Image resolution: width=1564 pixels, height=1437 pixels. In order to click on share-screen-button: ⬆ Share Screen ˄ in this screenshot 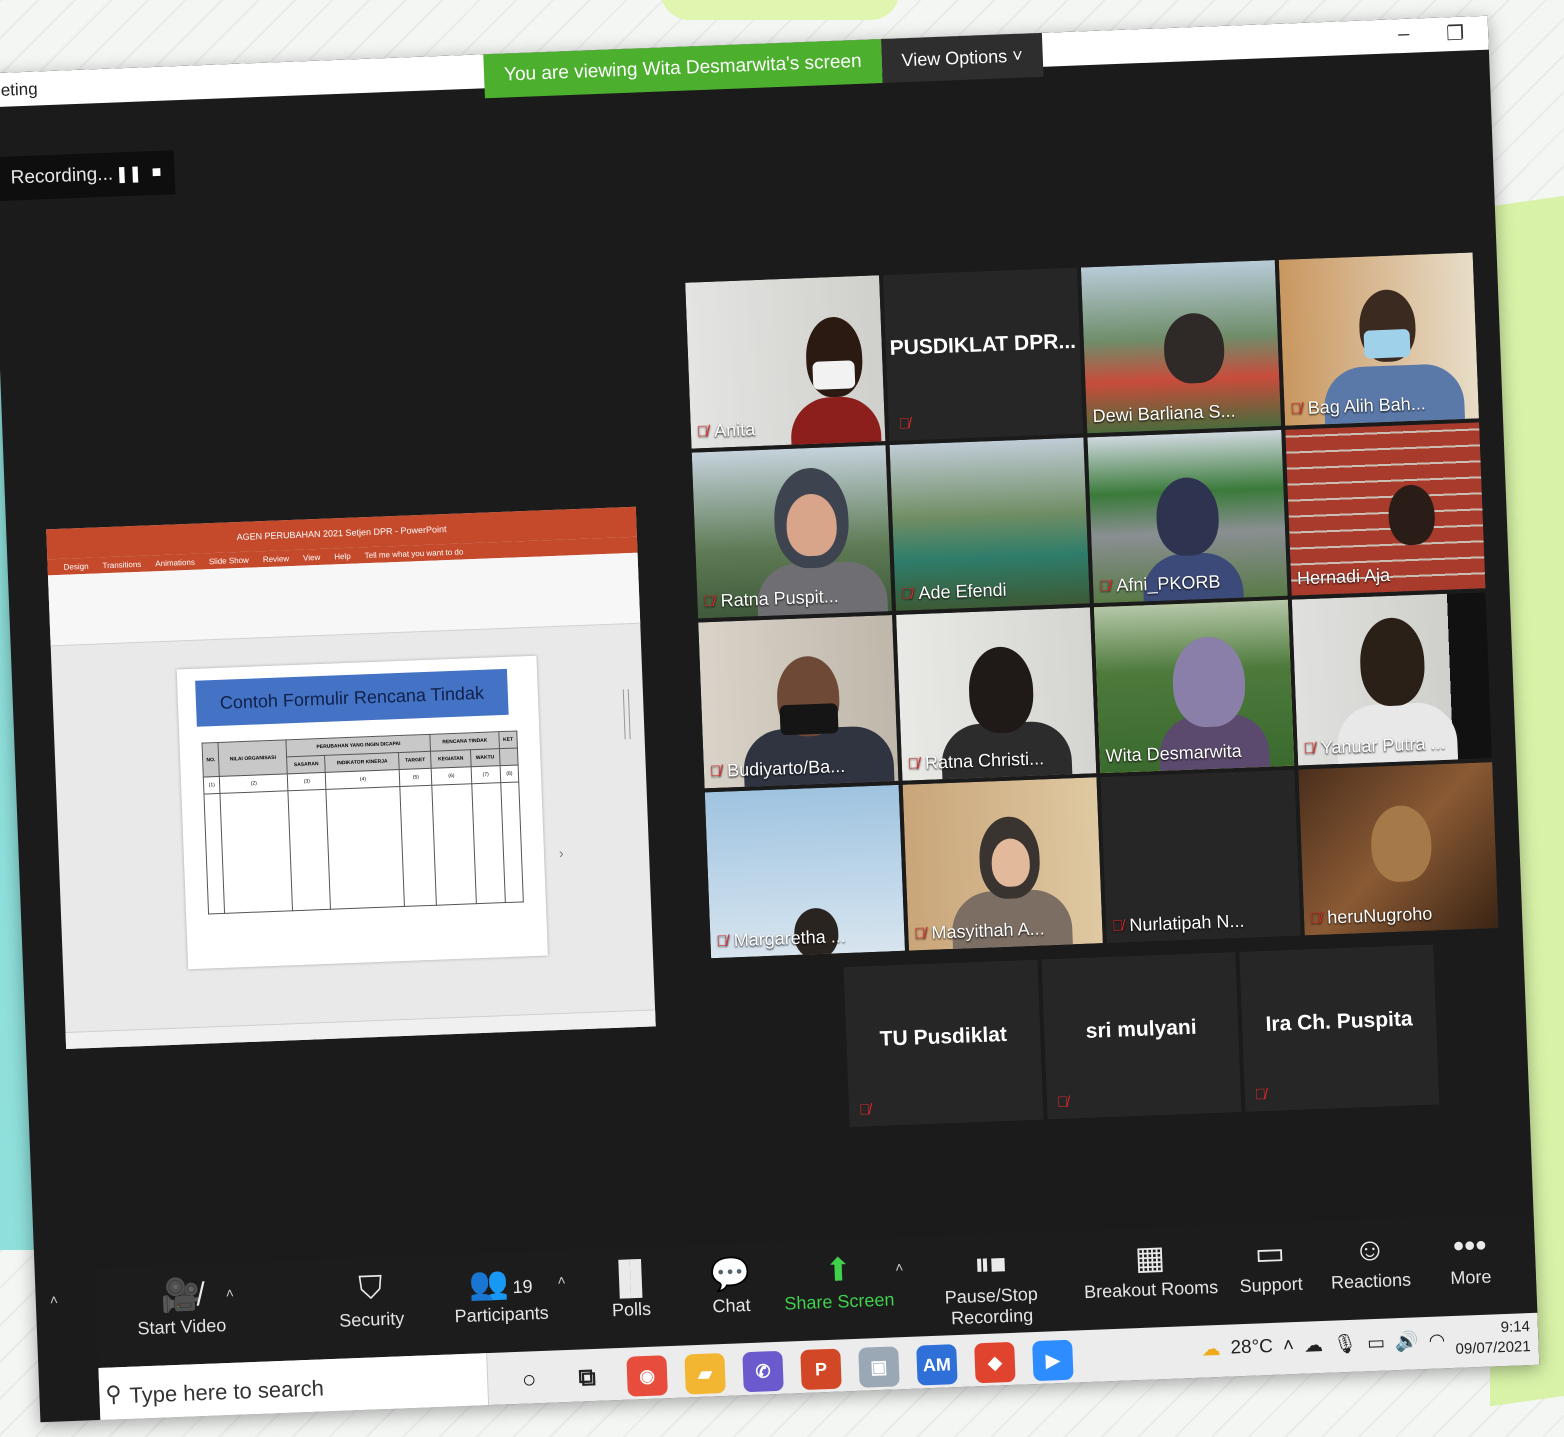, I will do `click(838, 1280)`.